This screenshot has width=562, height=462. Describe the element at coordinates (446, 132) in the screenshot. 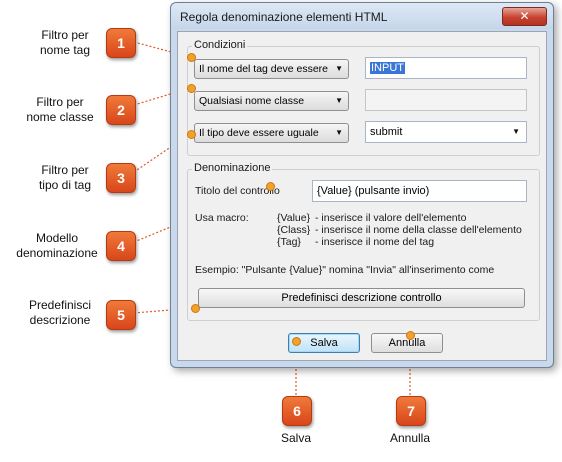

I see `type-value-combo: submit ▼` at that location.